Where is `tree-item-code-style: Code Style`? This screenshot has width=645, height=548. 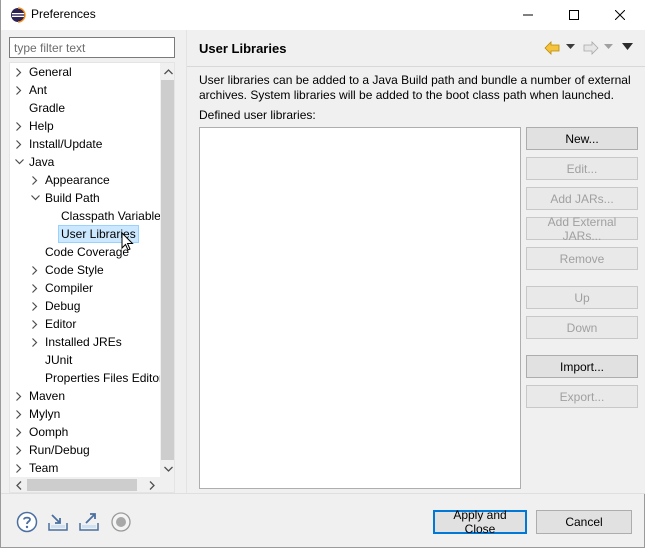
tree-item-code-style: Code Style is located at coordinates (85, 270).